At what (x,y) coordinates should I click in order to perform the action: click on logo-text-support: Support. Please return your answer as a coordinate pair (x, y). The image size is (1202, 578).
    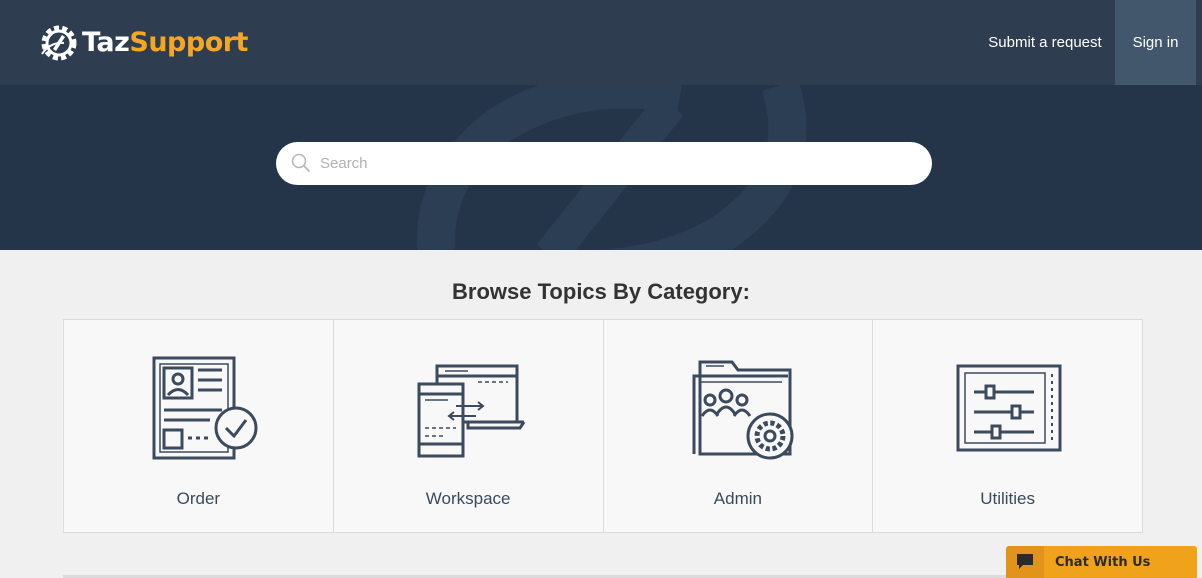
    Looking at the image, I should click on (188, 42).